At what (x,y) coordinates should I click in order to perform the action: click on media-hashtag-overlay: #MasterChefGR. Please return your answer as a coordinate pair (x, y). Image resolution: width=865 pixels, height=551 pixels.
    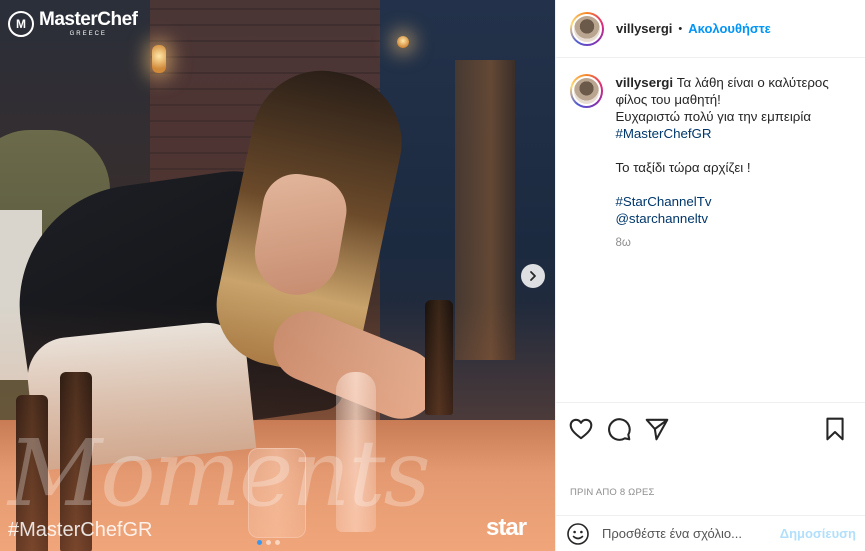
    Looking at the image, I should click on (80, 530).